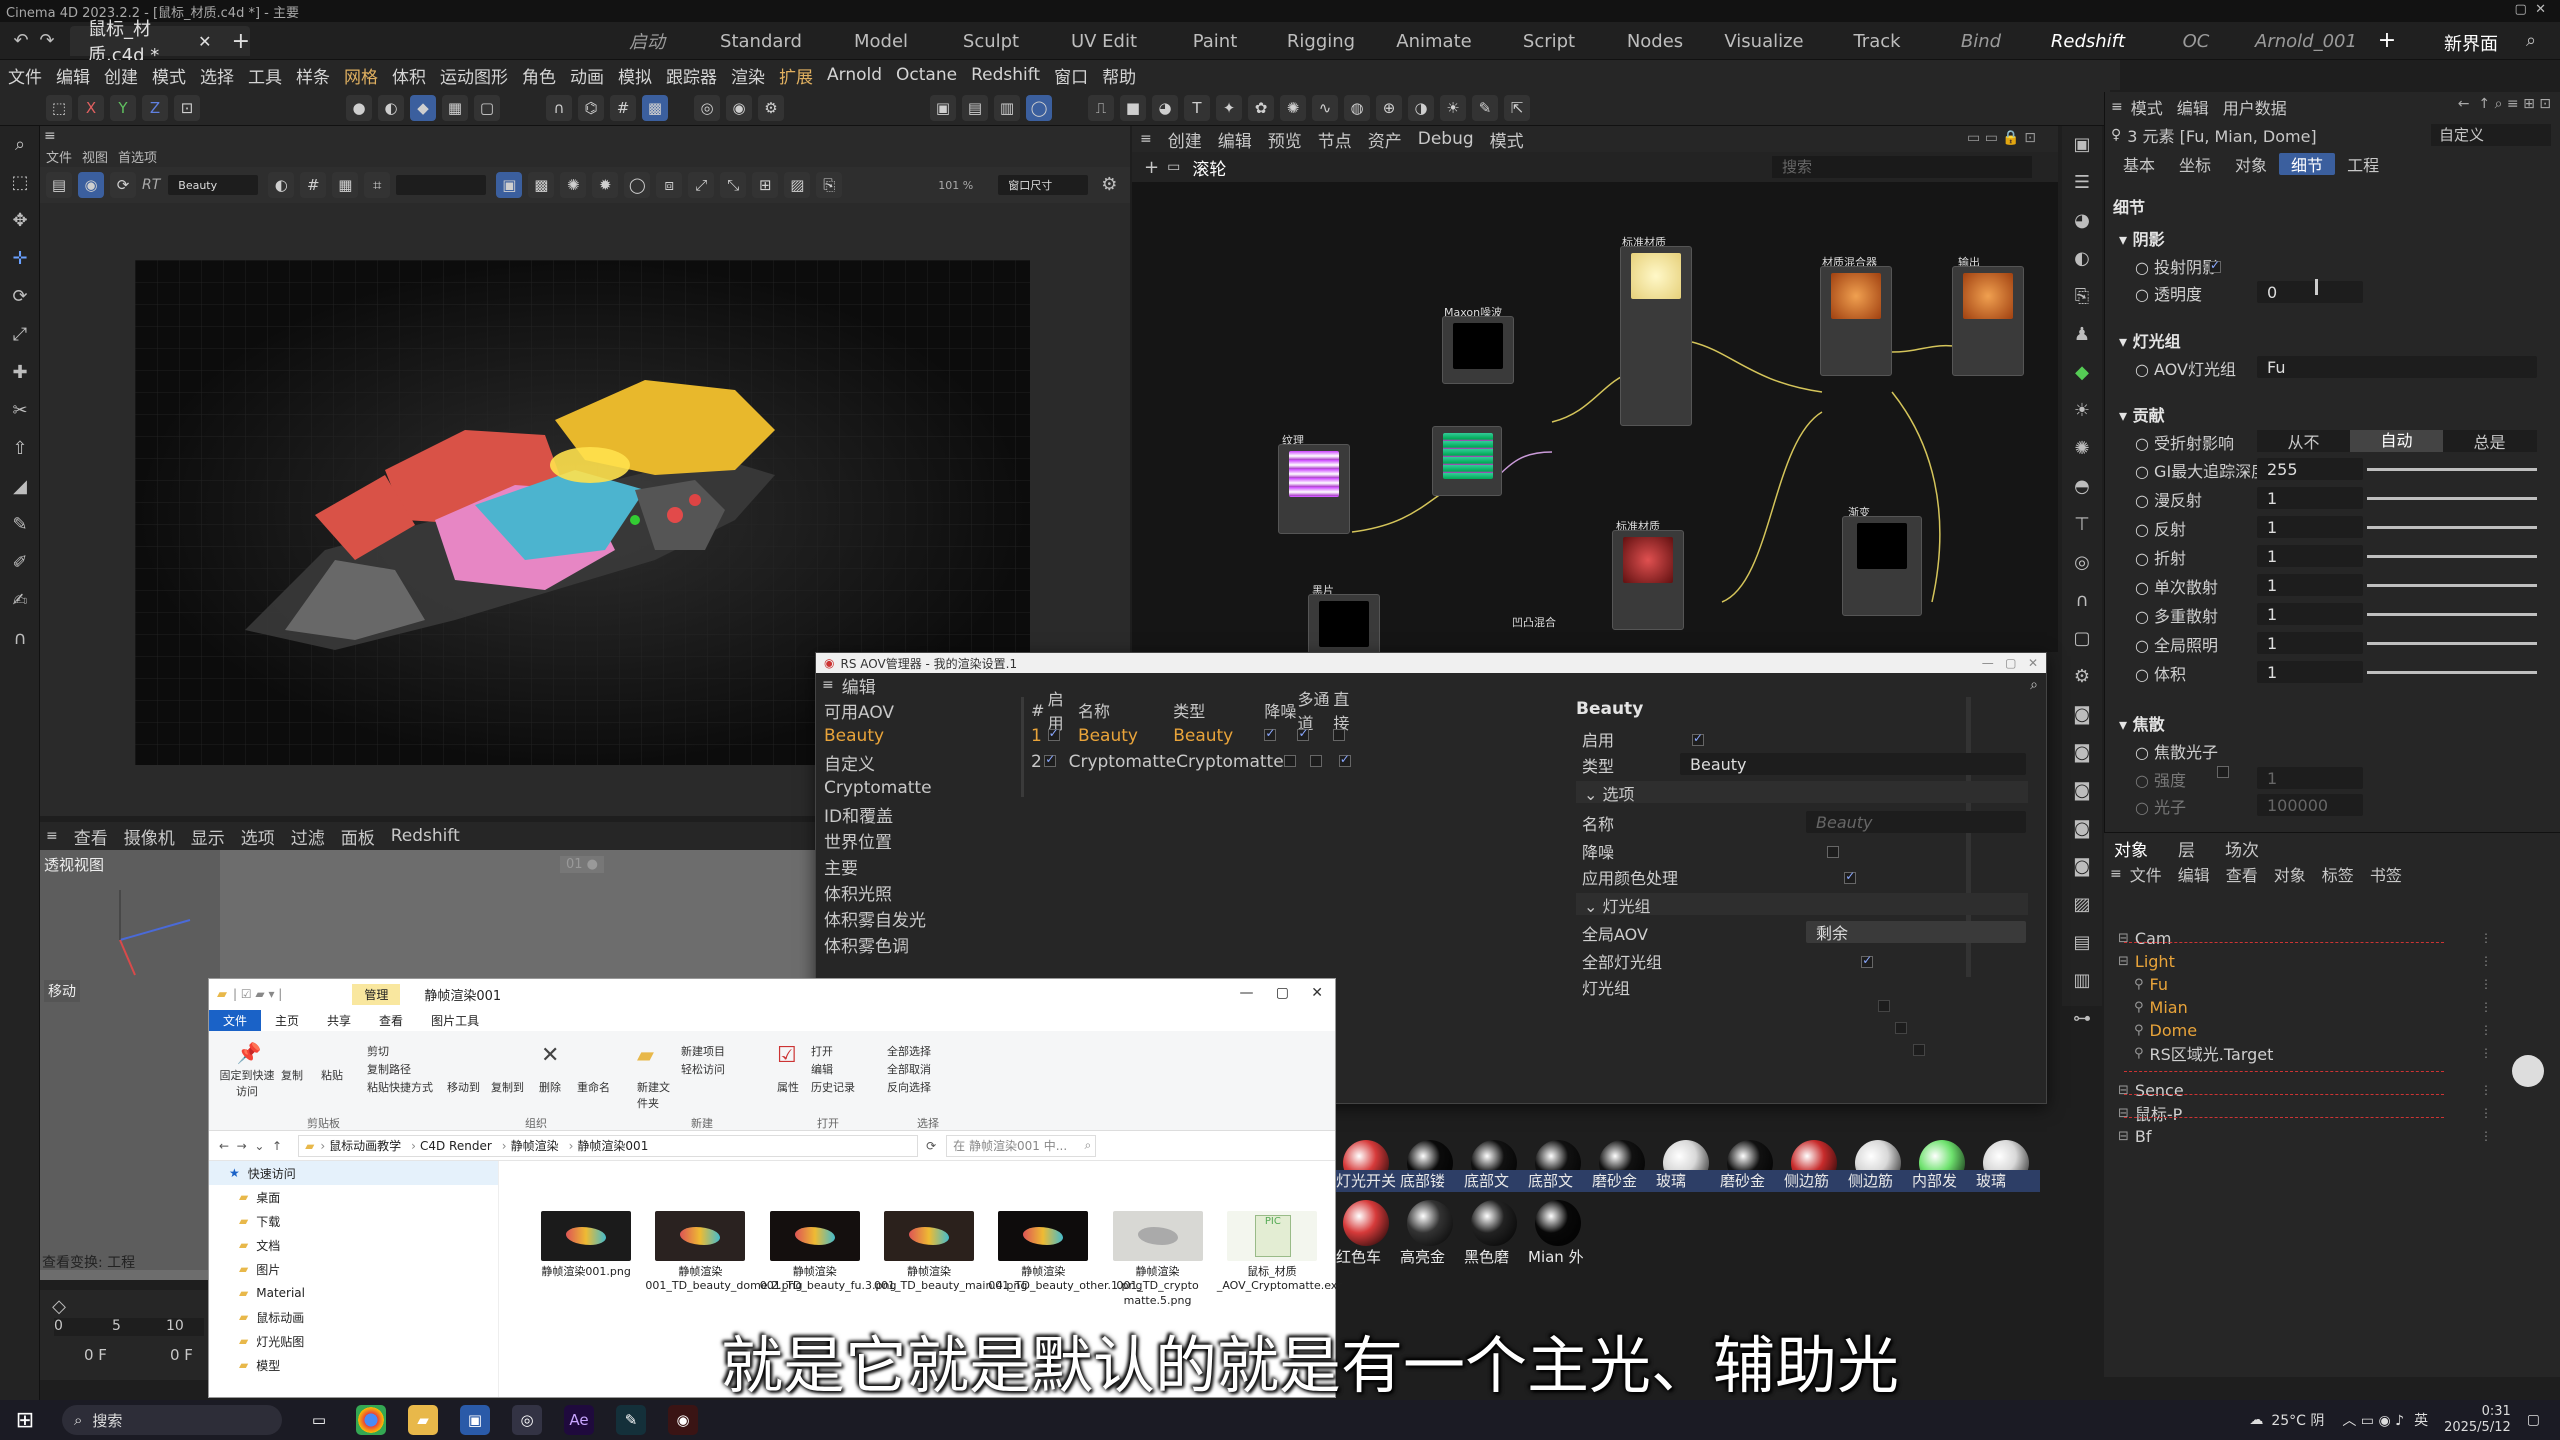 The height and width of the screenshot is (1440, 2560). Describe the element at coordinates (2307, 164) in the screenshot. I see `attr-tab-3: 细节` at that location.